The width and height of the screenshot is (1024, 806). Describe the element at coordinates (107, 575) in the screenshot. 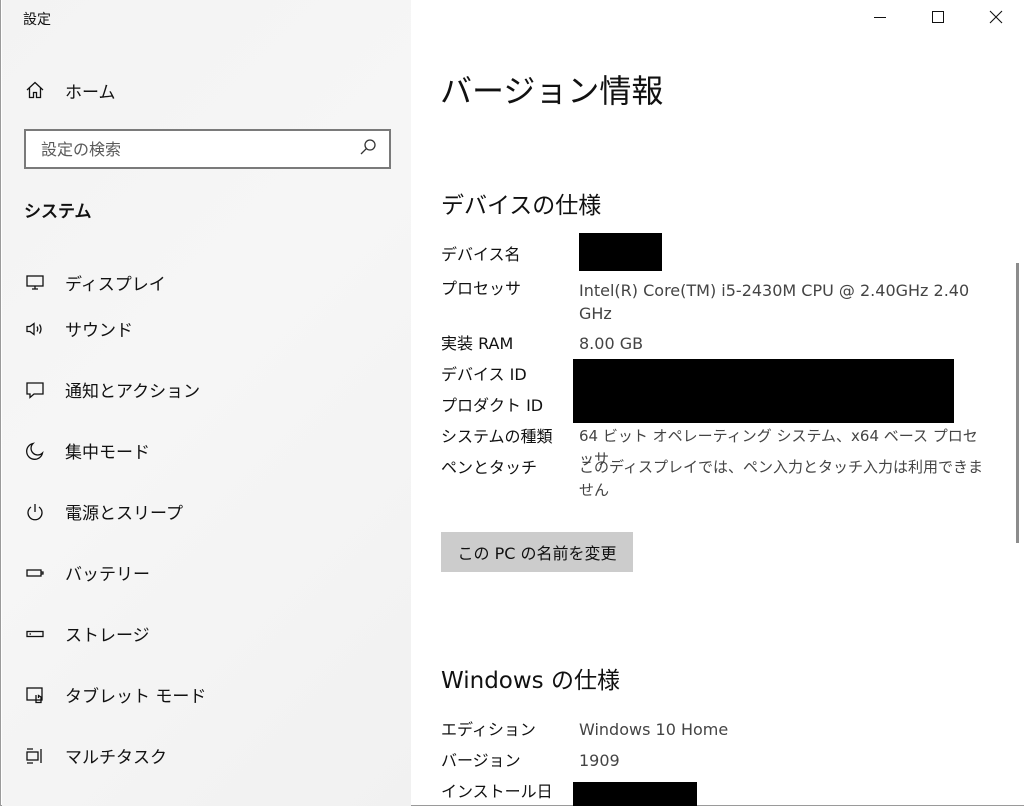

I see `sidebar-item-label: バッテリー` at that location.